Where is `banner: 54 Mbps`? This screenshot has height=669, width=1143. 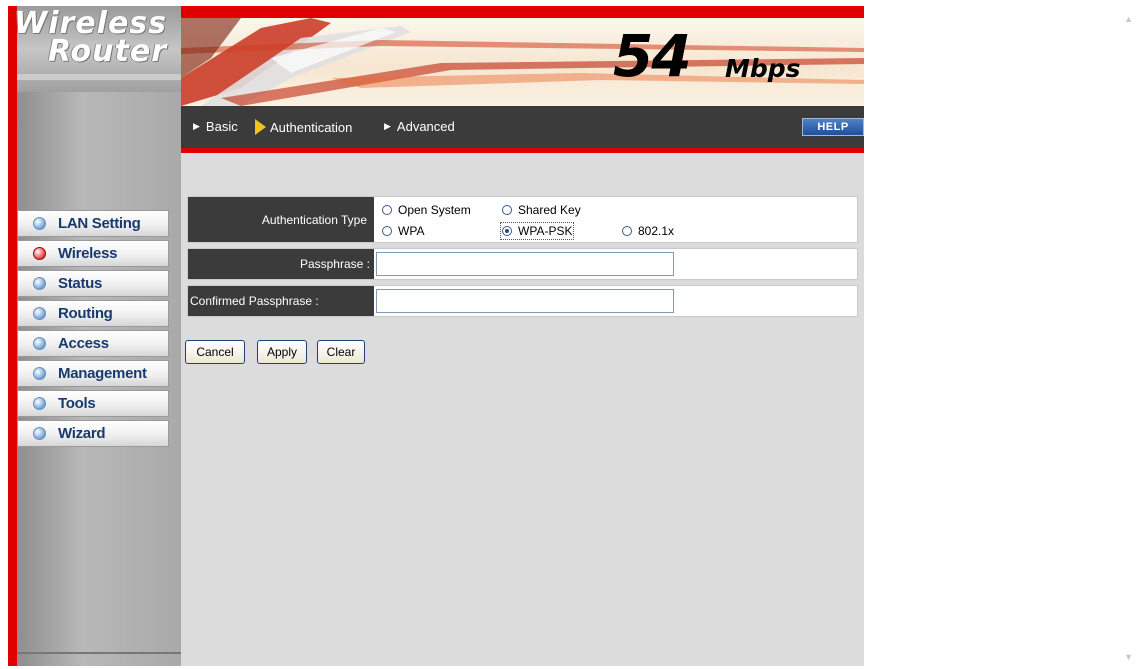 banner: 54 Mbps is located at coordinates (522, 62).